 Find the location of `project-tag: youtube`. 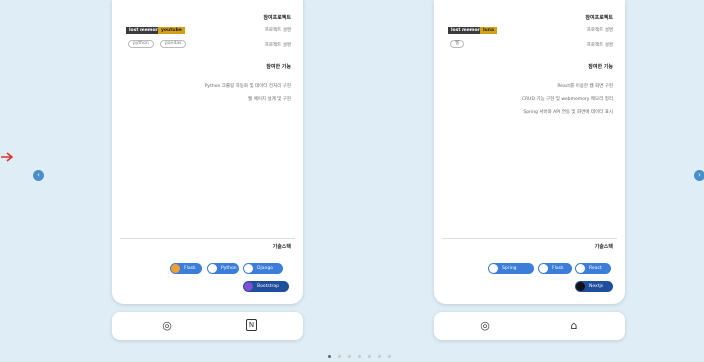

project-tag: youtube is located at coordinates (171, 30).